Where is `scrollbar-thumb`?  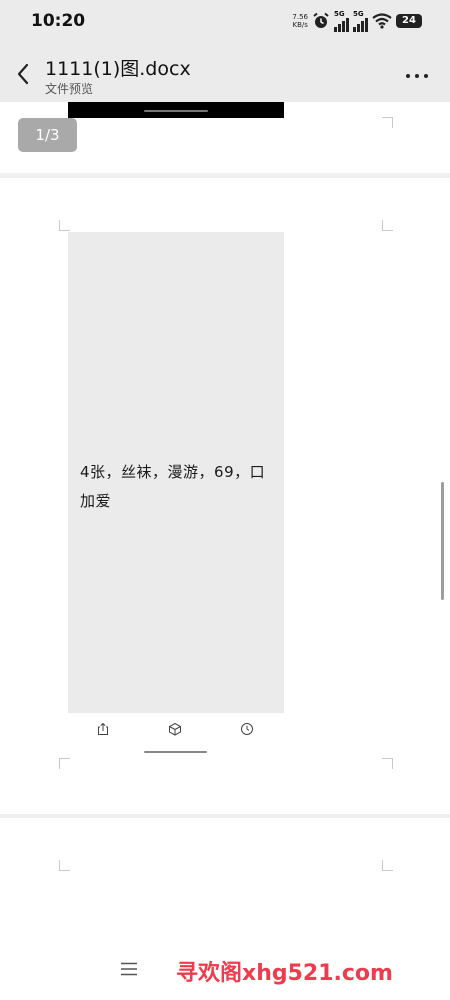
scrollbar-thumb is located at coordinates (442, 541).